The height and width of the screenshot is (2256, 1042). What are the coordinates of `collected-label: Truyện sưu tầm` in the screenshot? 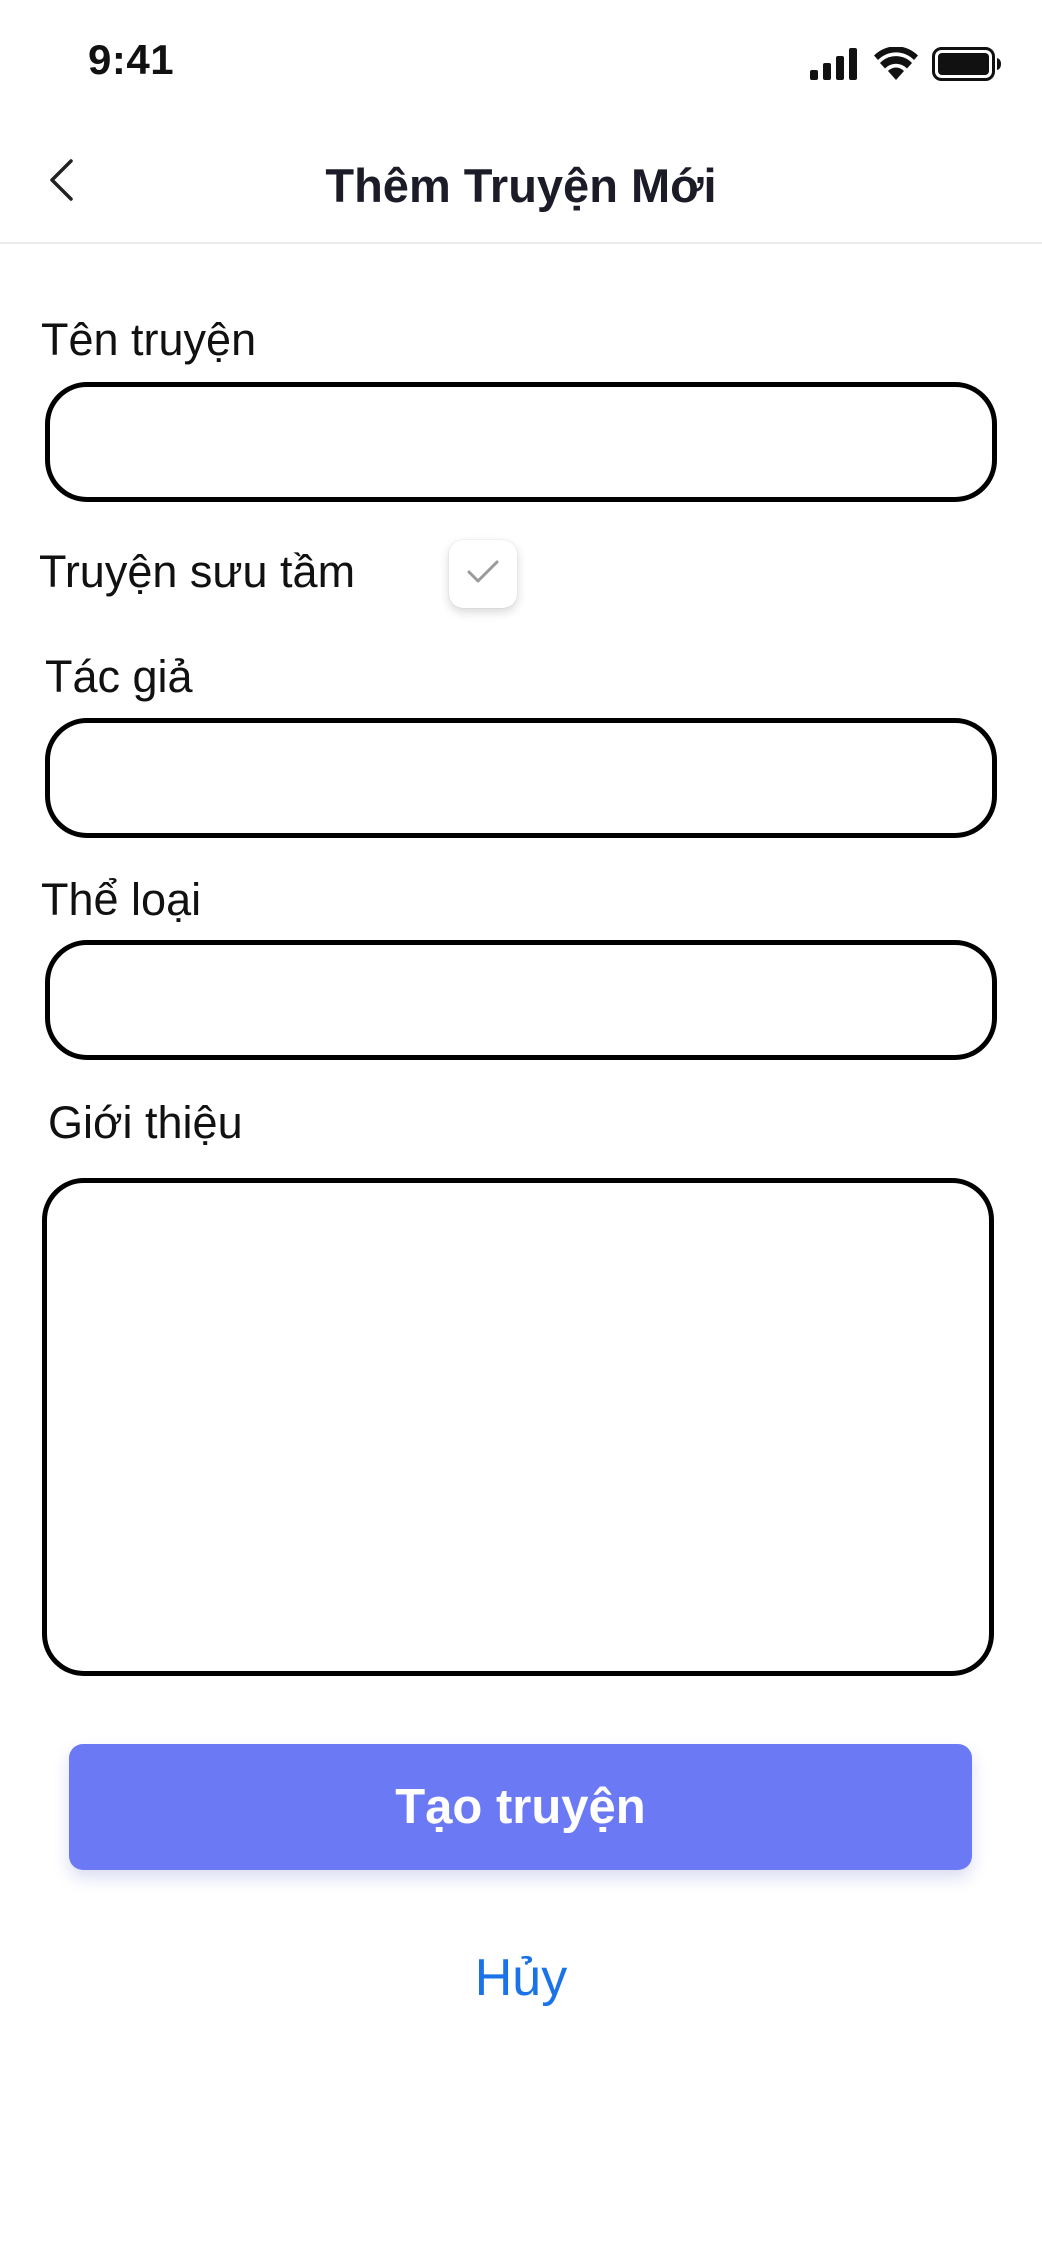 It's located at (197, 571).